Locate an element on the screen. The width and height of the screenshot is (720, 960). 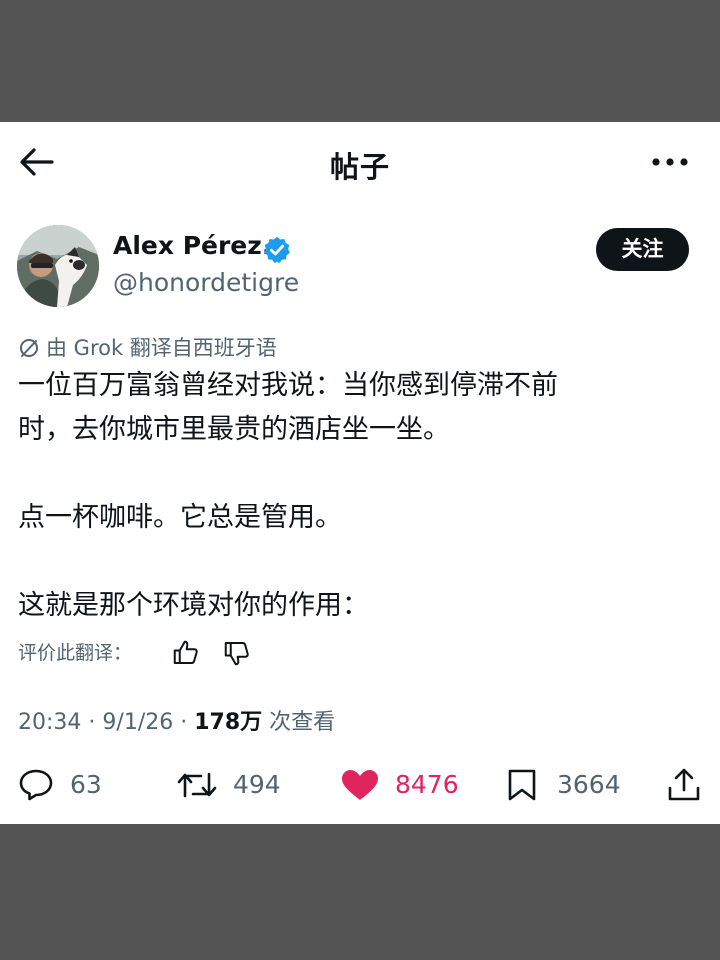
follow-button: 关注 is located at coordinates (642, 249).